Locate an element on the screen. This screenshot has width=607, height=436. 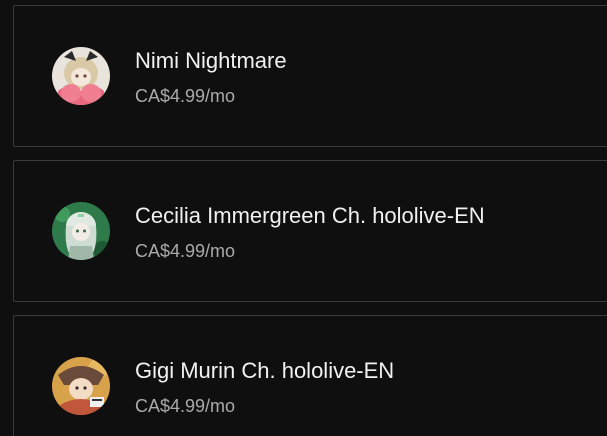
channel-avatar-nimi is located at coordinates (81, 76).